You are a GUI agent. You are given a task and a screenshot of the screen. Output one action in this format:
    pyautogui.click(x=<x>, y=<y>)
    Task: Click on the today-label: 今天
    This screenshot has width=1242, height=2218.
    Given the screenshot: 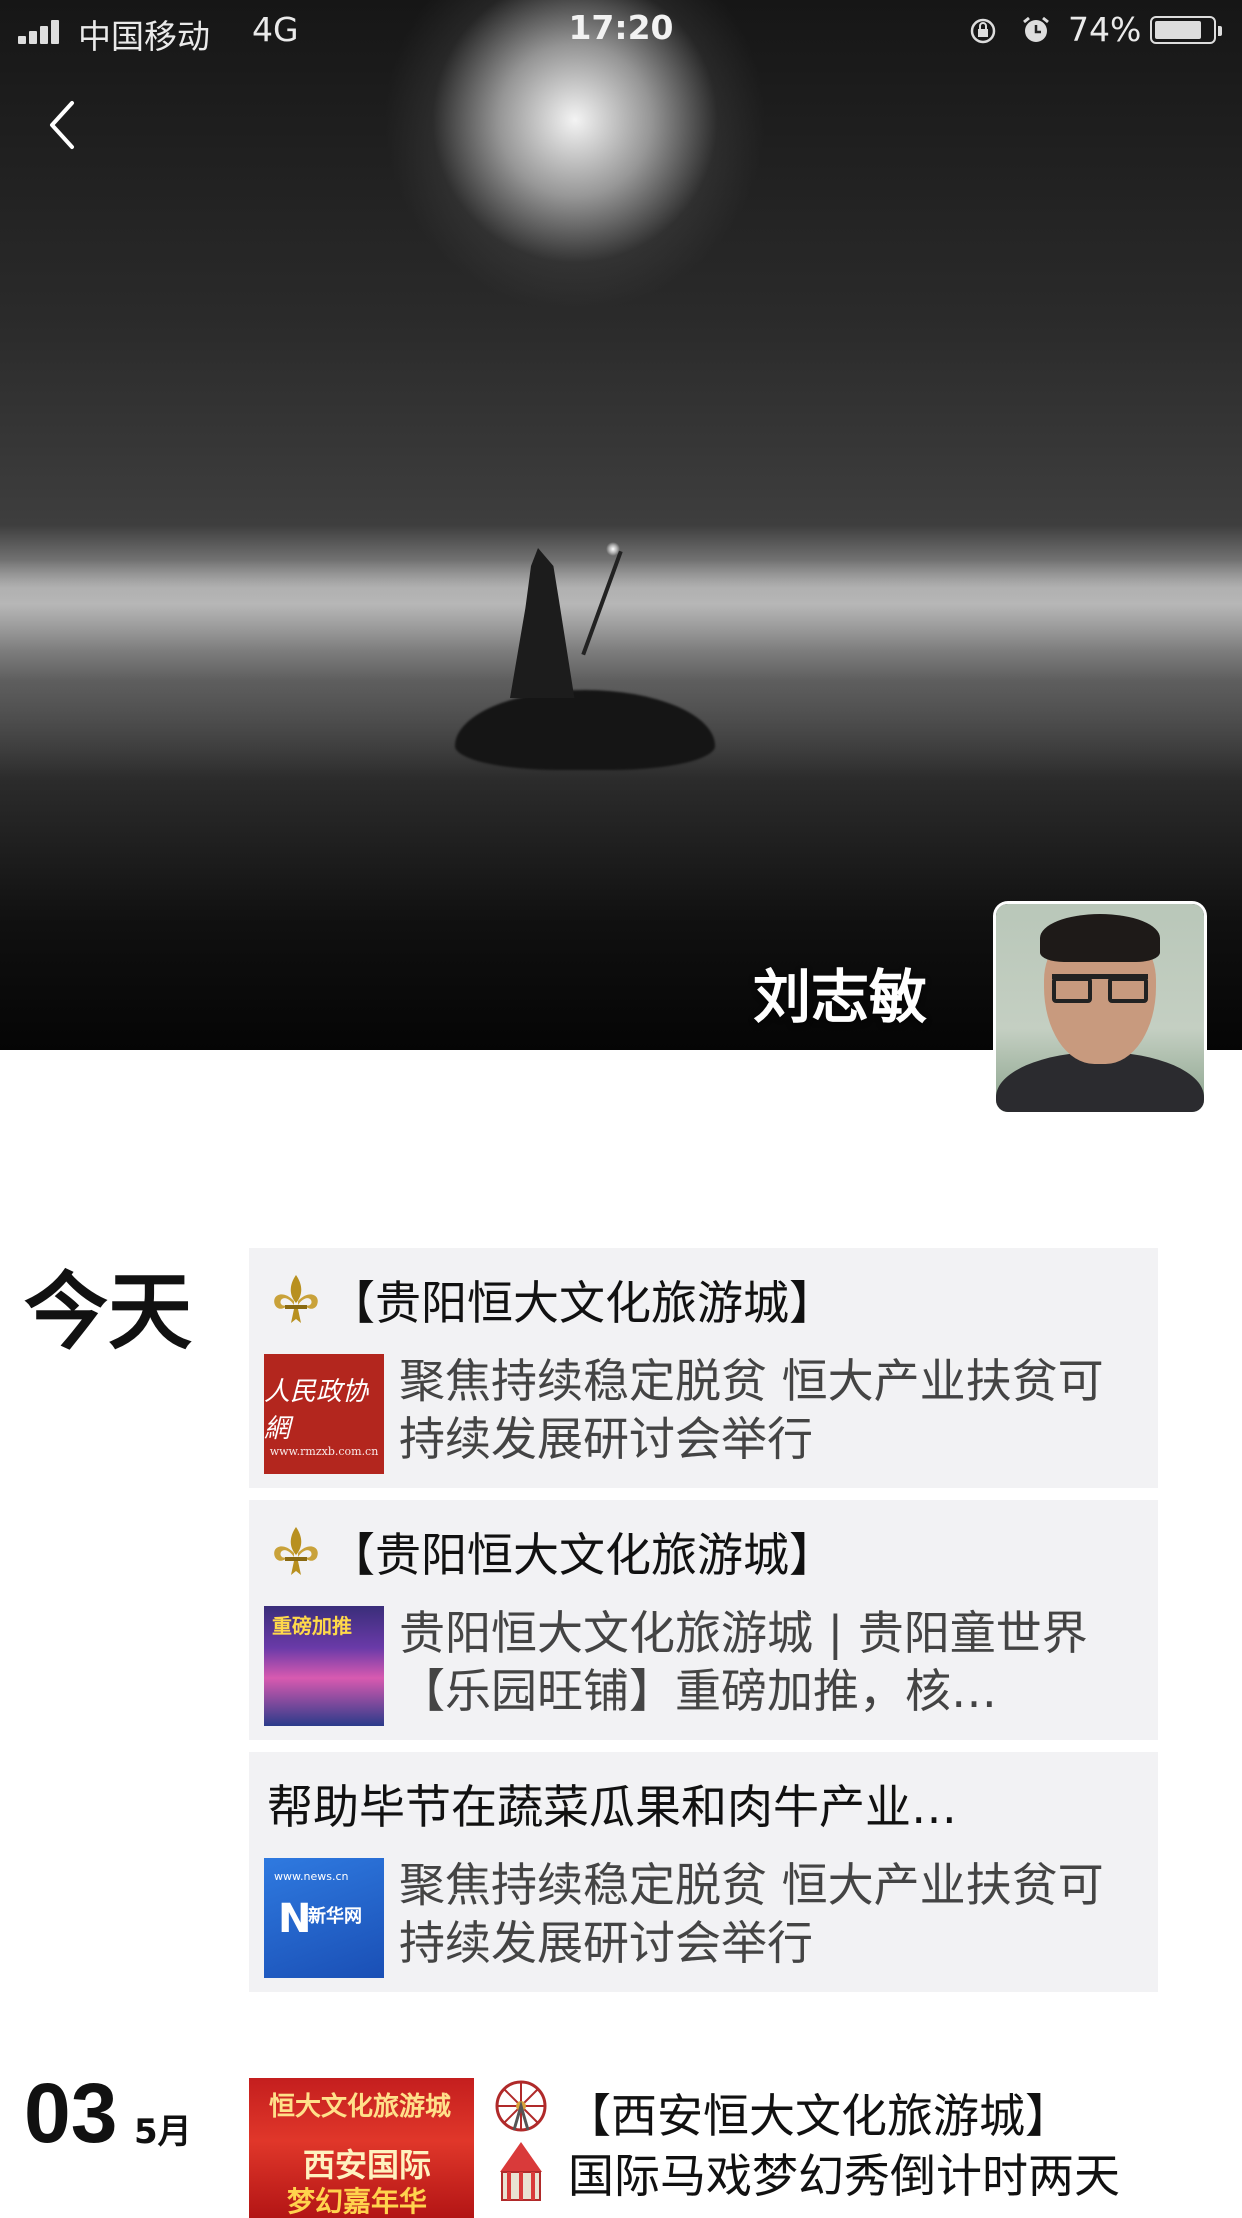 What is the action you would take?
    pyautogui.click(x=108, y=1312)
    